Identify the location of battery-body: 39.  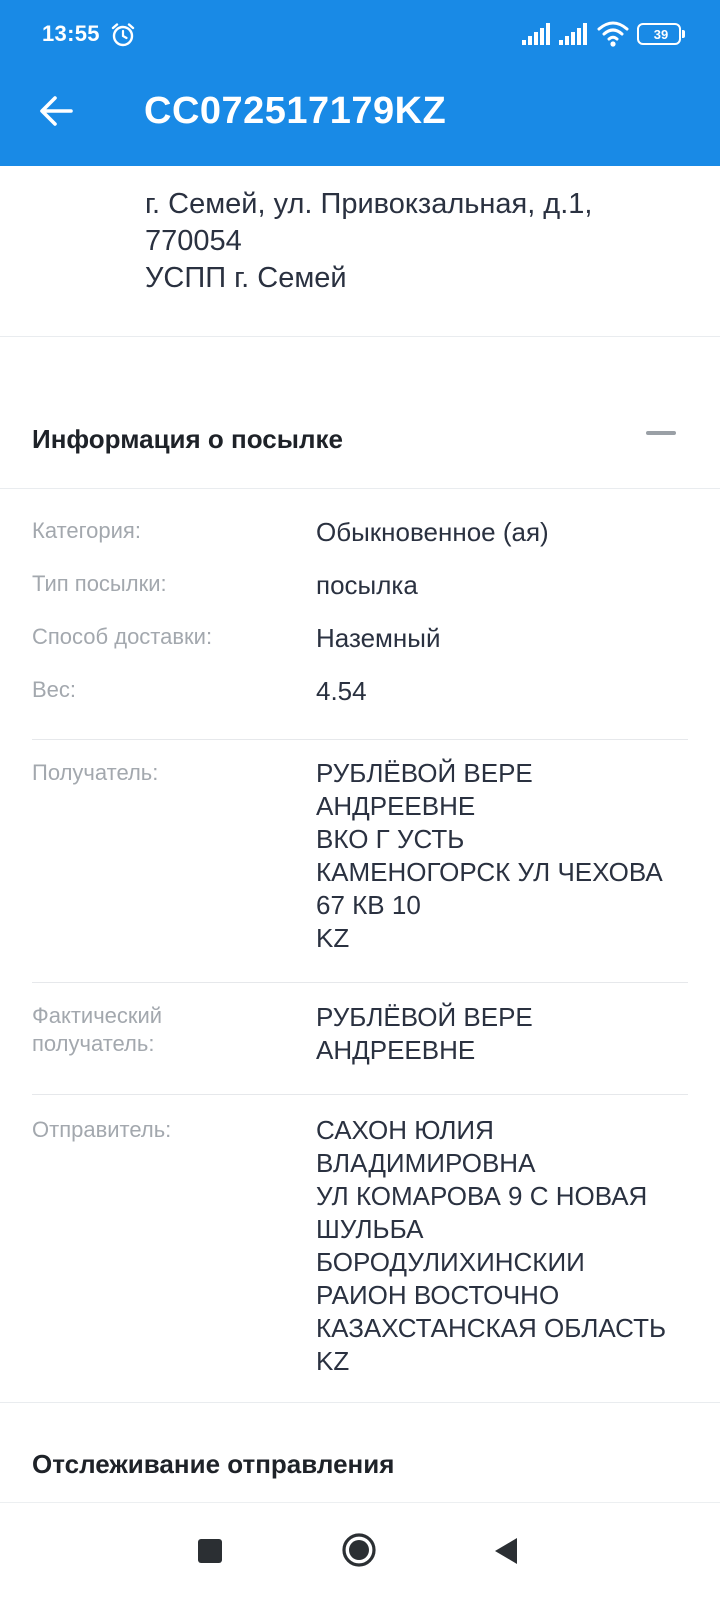
(659, 34).